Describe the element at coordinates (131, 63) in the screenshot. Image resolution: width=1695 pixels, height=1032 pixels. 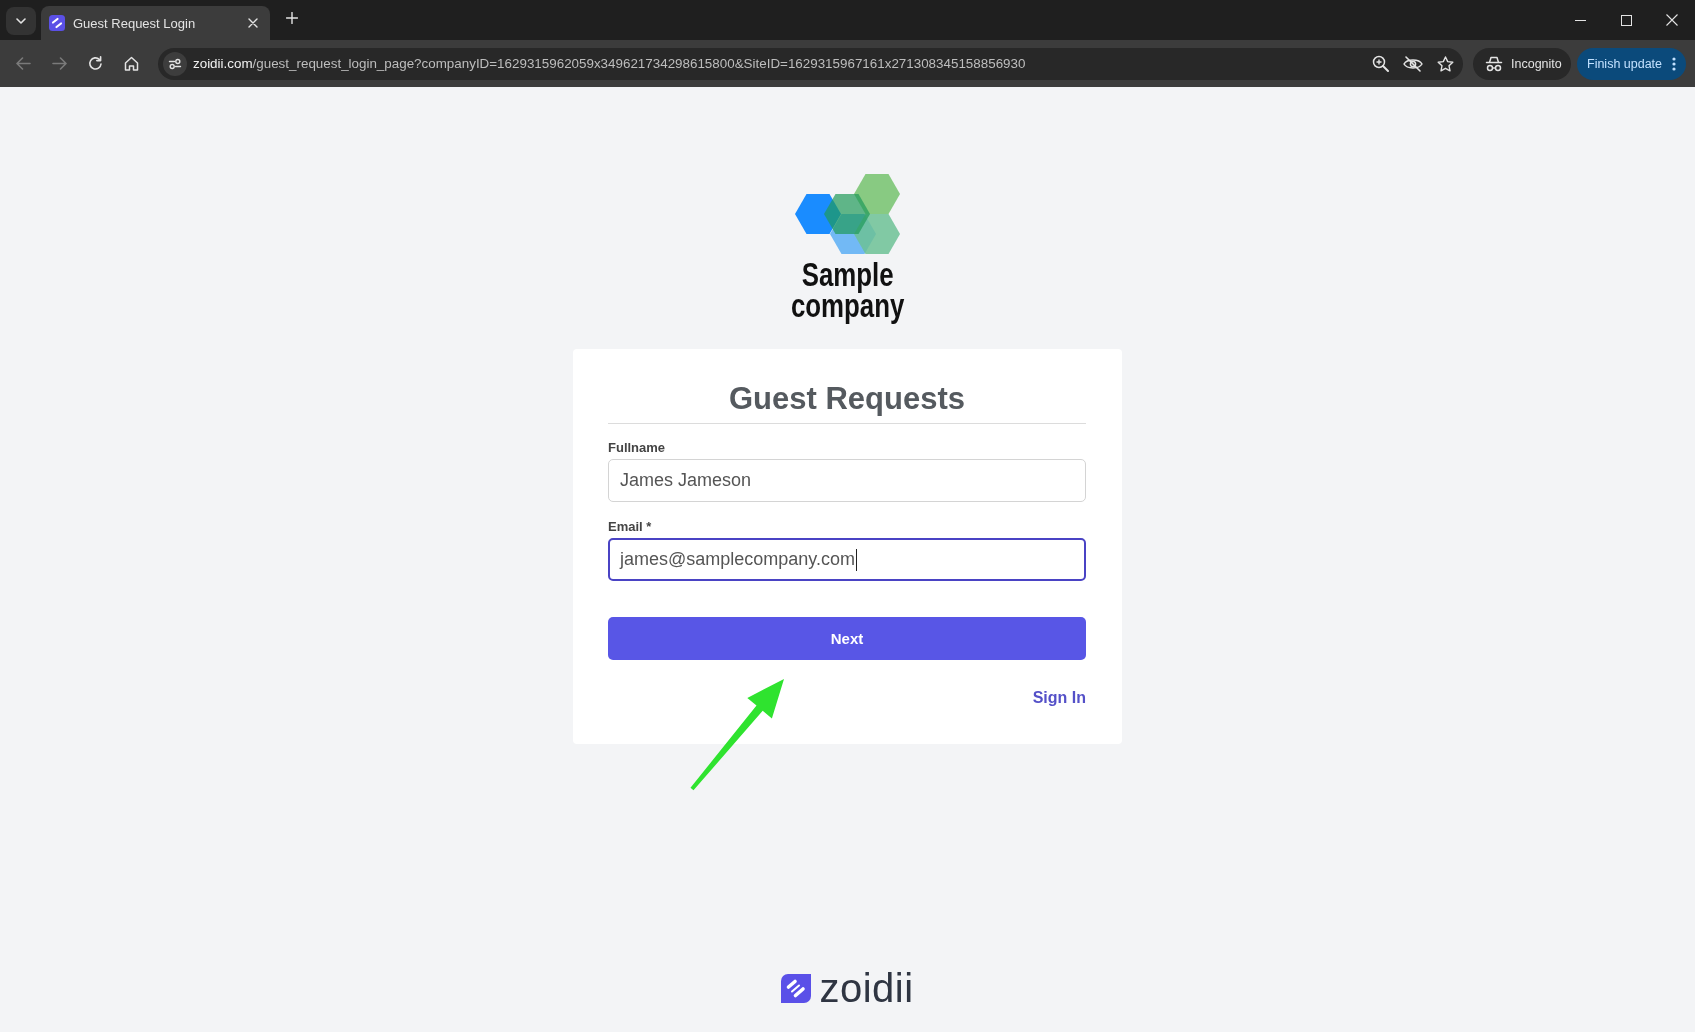
I see `home-icon` at that location.